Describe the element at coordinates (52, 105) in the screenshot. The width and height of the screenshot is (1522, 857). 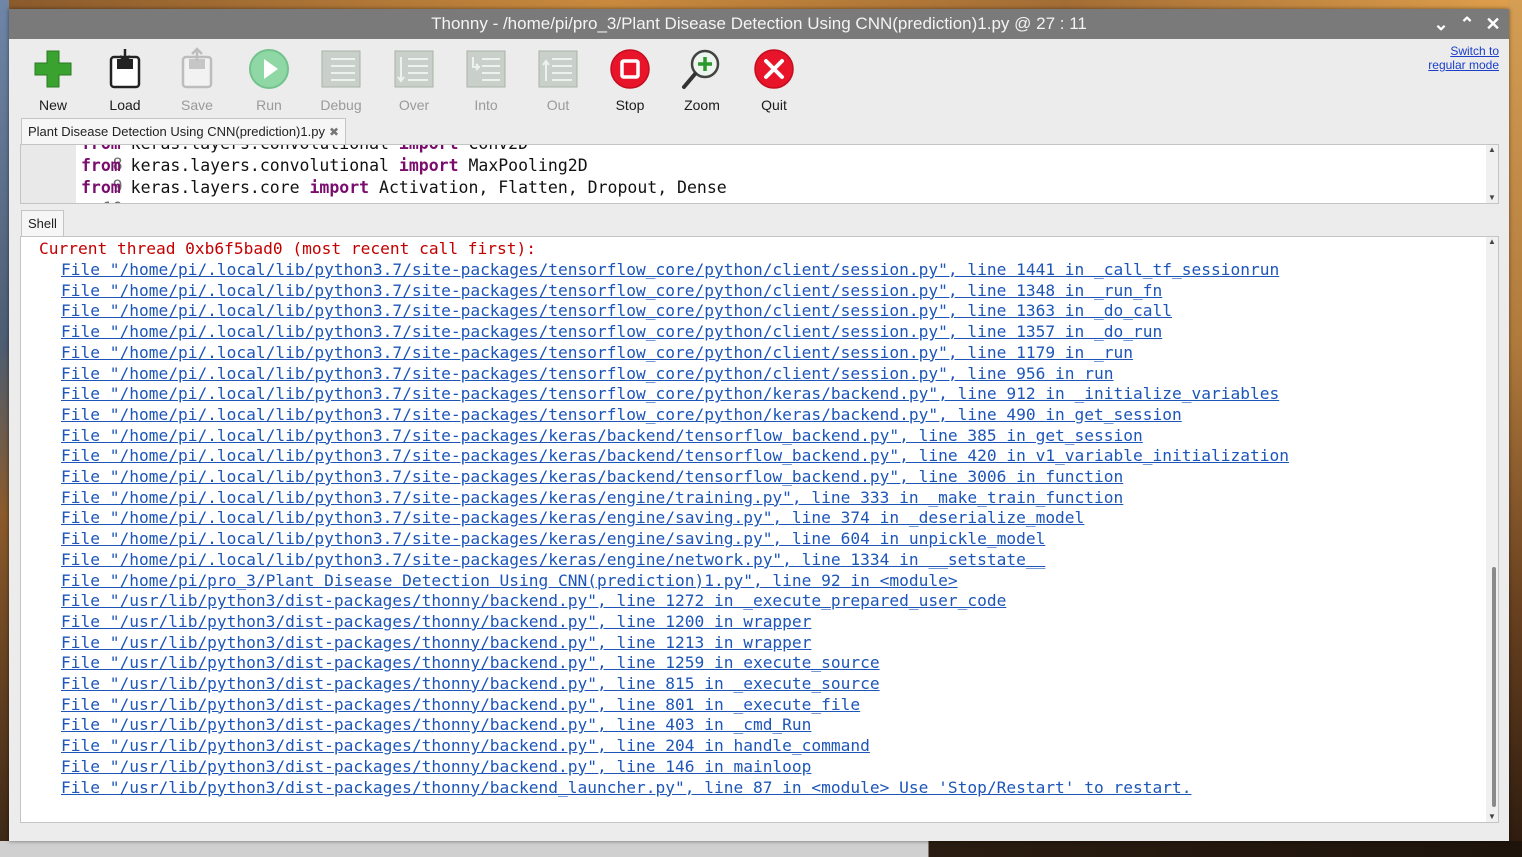
I see `new-label: New` at that location.